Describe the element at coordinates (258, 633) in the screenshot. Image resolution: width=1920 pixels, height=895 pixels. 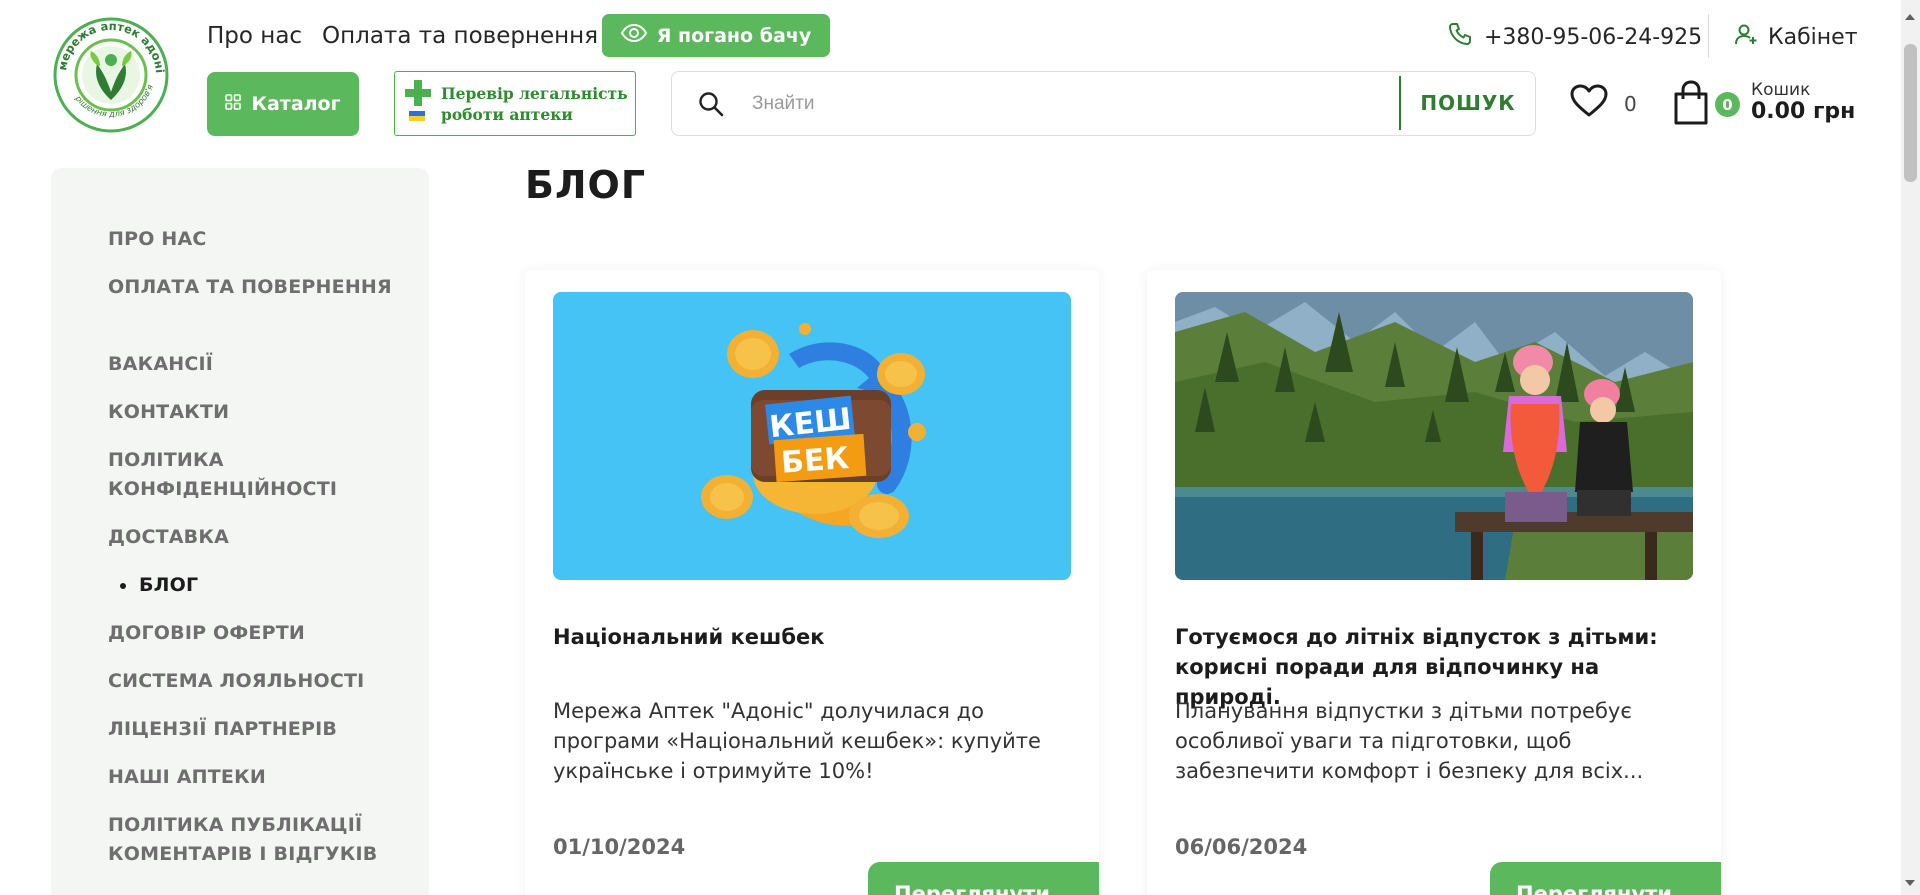
I see `sidebar-item-offer: ДОГОВІР ОФЕРТИ` at that location.